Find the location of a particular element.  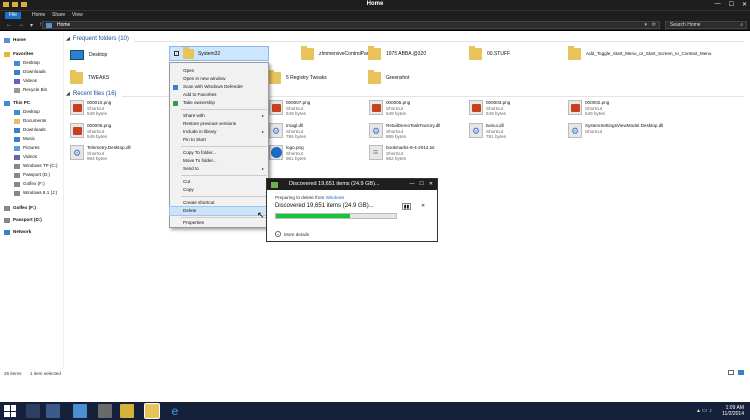

task-view-icon is located at coordinates (53, 411).